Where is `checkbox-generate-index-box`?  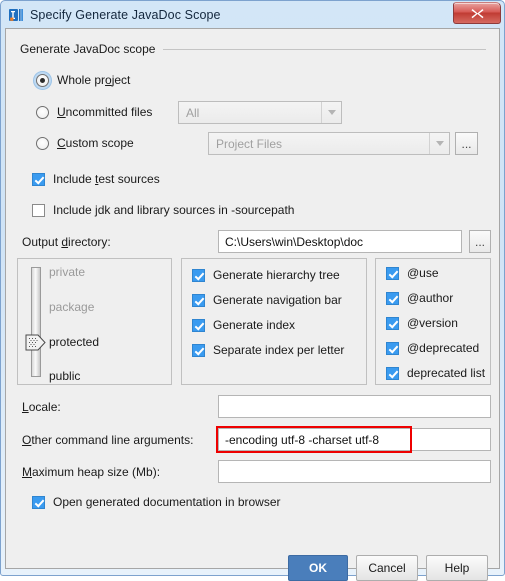
checkbox-generate-index-box is located at coordinates (198, 325).